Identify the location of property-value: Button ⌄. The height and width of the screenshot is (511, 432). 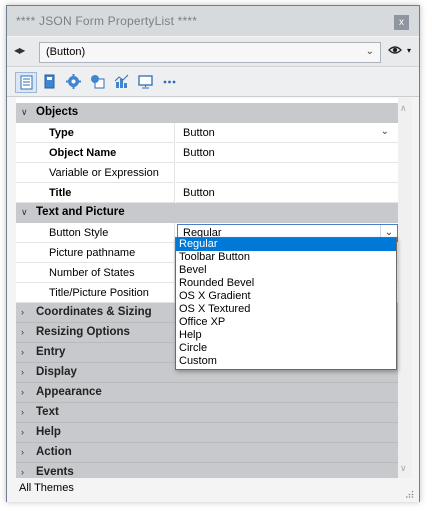
(287, 133).